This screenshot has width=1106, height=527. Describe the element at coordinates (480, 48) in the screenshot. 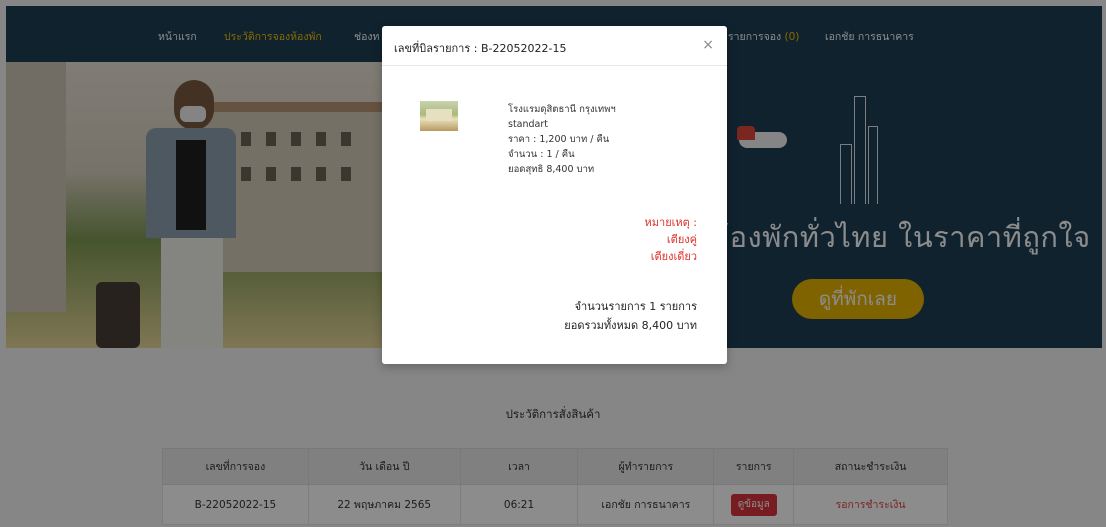

I see `modal-title: เลขที่บิลรายการ : B-22052022-15` at that location.